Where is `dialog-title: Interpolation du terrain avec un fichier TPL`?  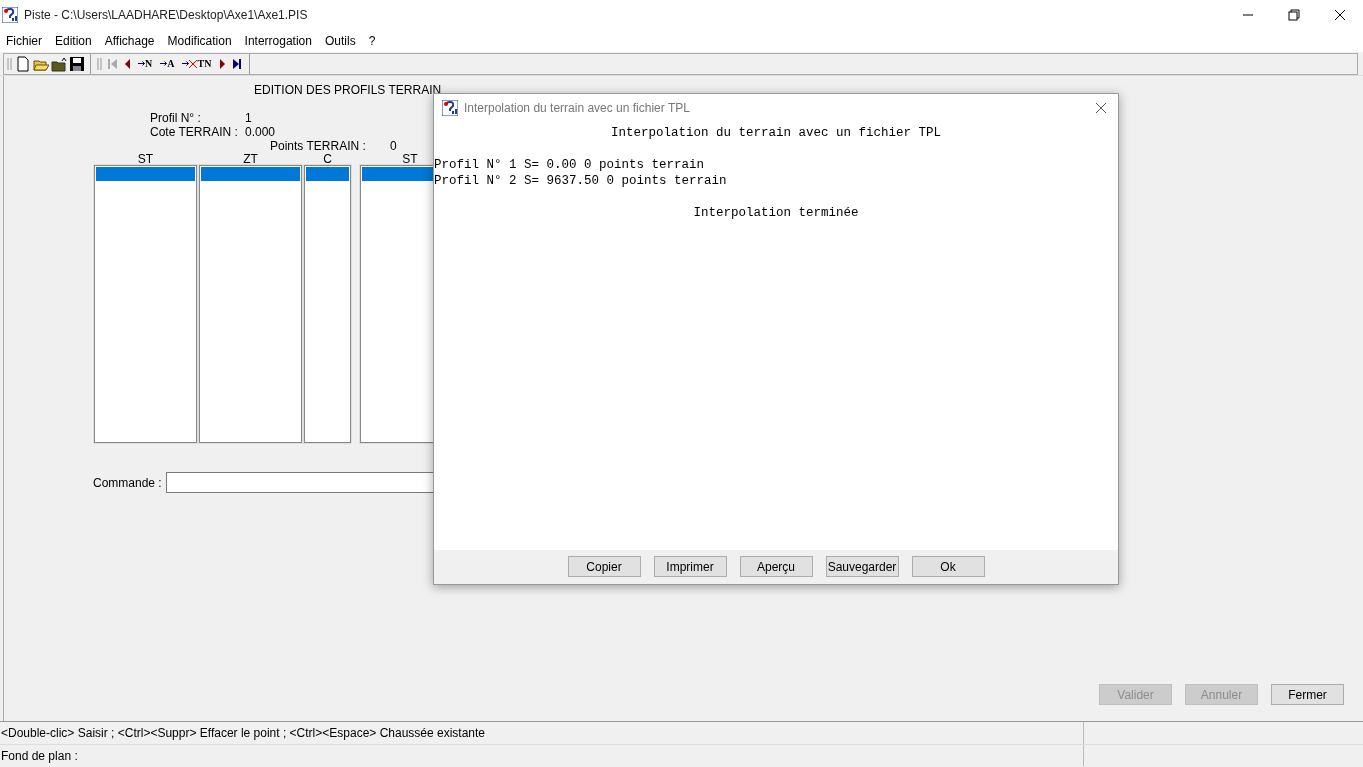 dialog-title: Interpolation du terrain avec un fichier TPL is located at coordinates (577, 108).